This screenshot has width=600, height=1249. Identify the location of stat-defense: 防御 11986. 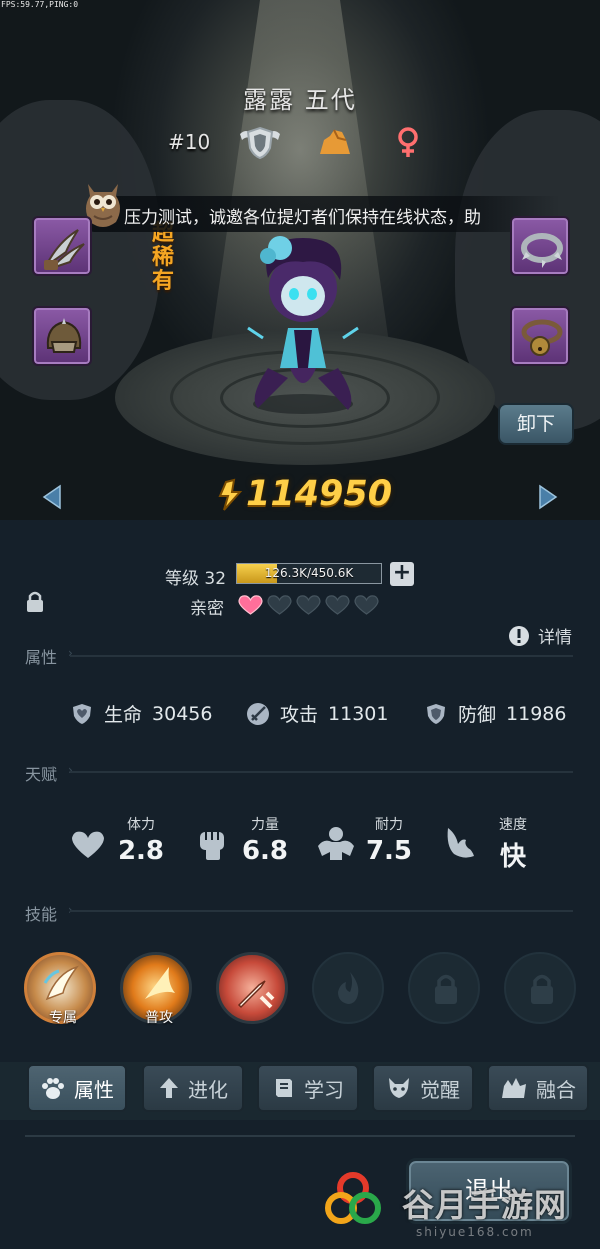
(495, 713).